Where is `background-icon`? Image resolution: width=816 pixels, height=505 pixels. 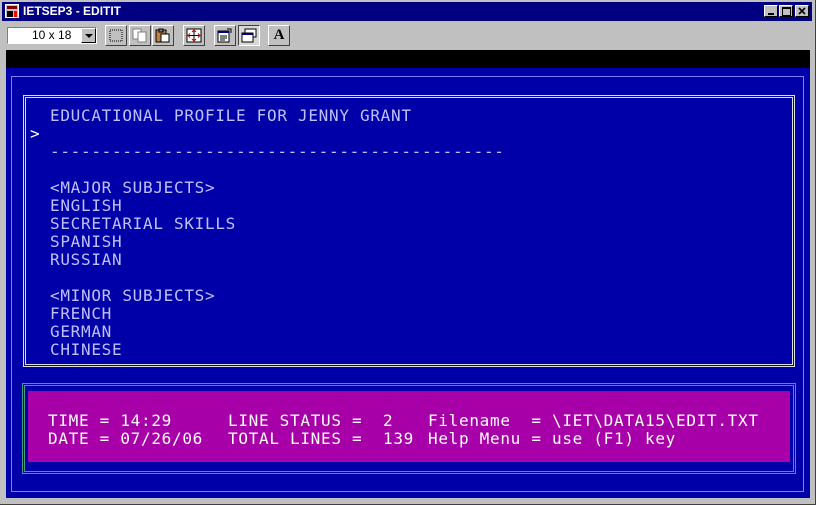
background-icon is located at coordinates (249, 35).